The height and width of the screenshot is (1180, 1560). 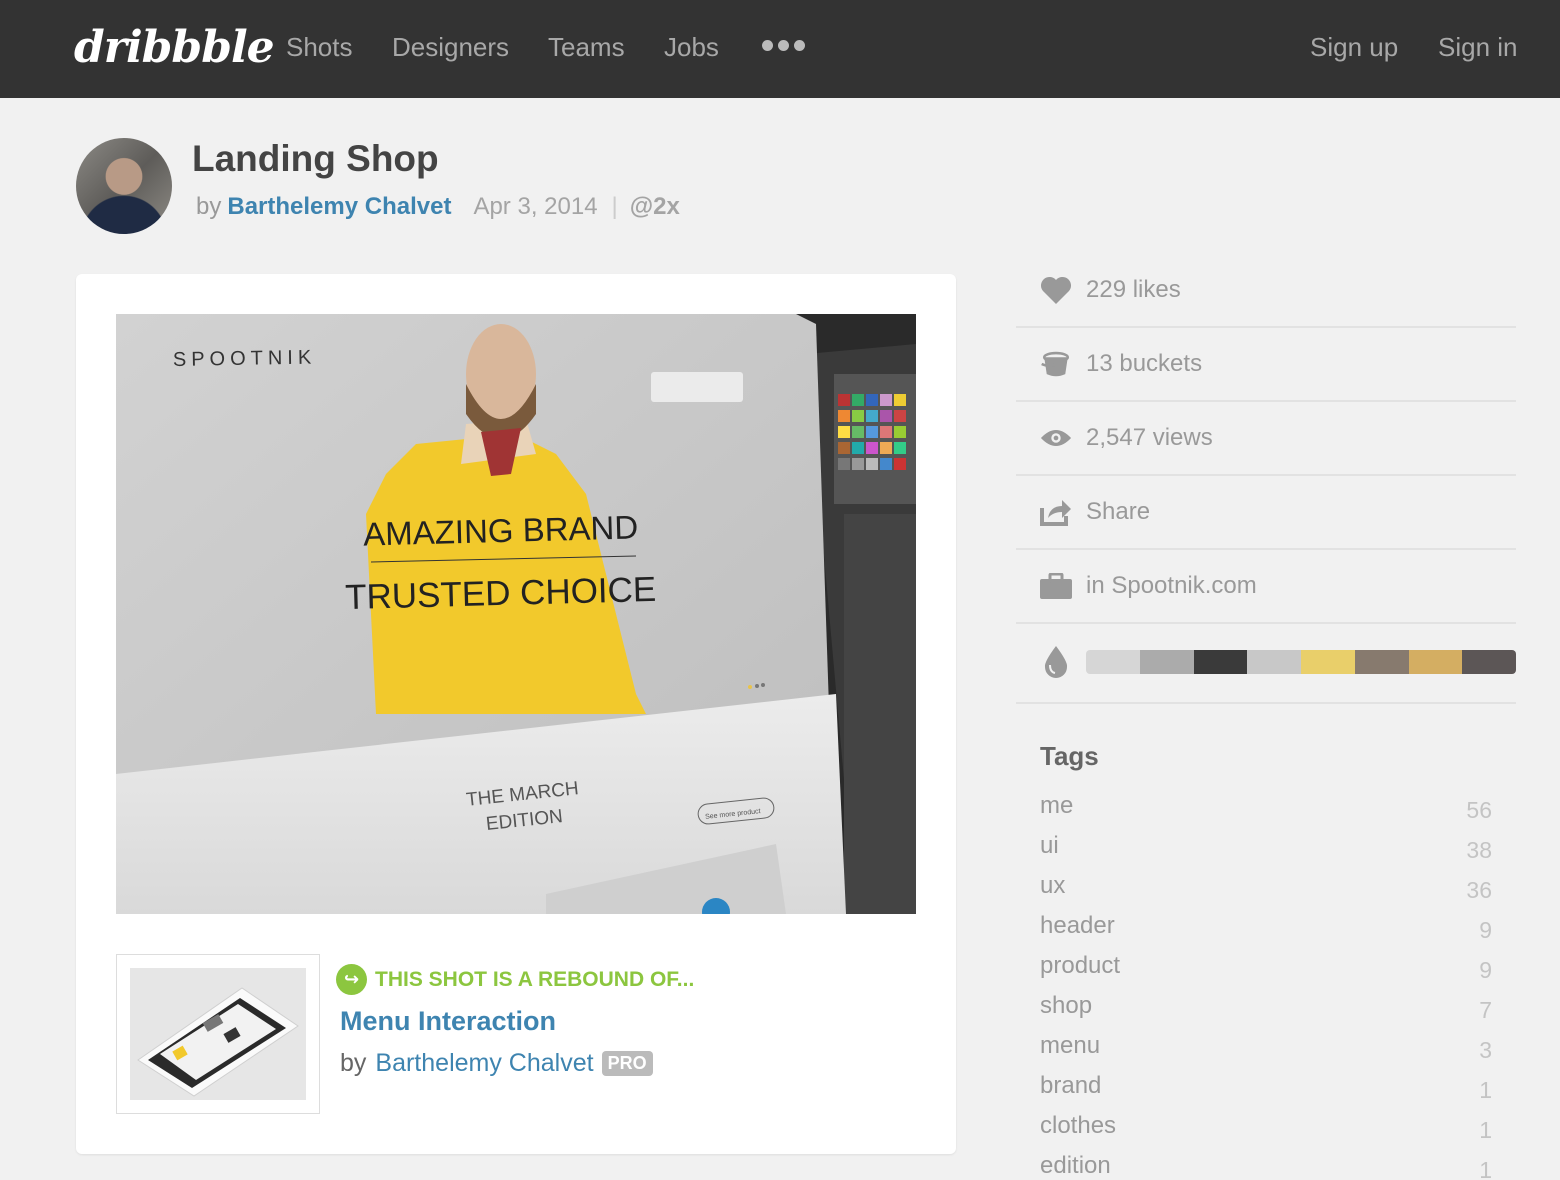 I want to click on bucket-icon, so click(x=1056, y=364).